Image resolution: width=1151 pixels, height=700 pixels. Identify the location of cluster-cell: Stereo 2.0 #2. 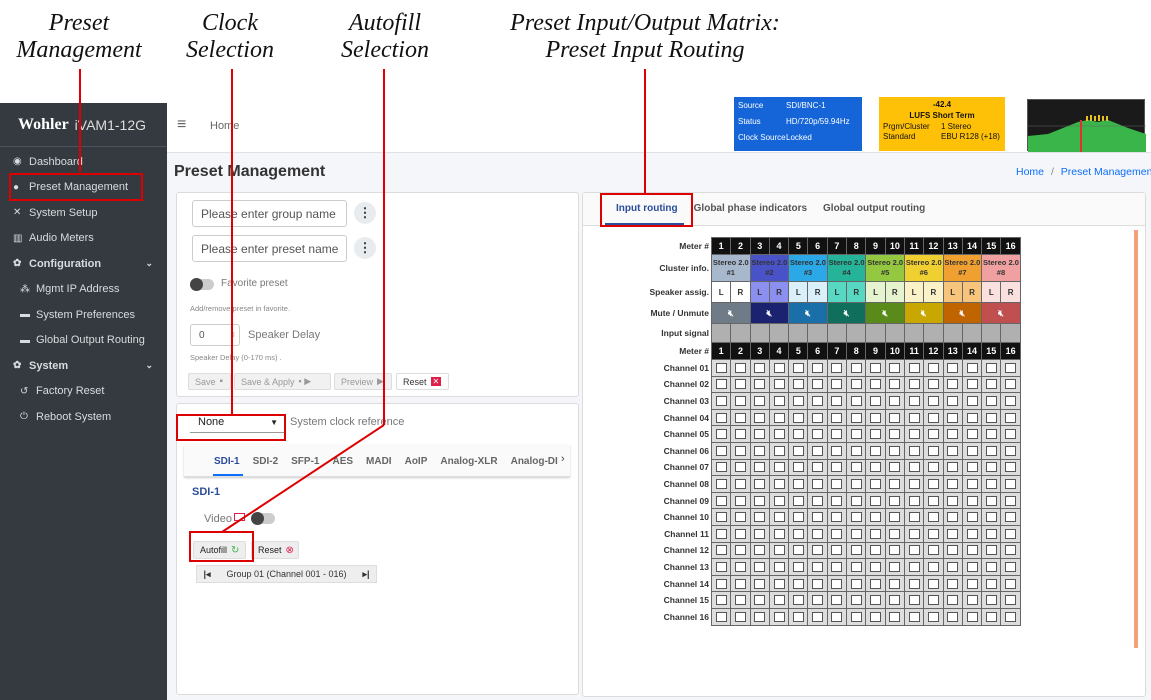
(769, 268).